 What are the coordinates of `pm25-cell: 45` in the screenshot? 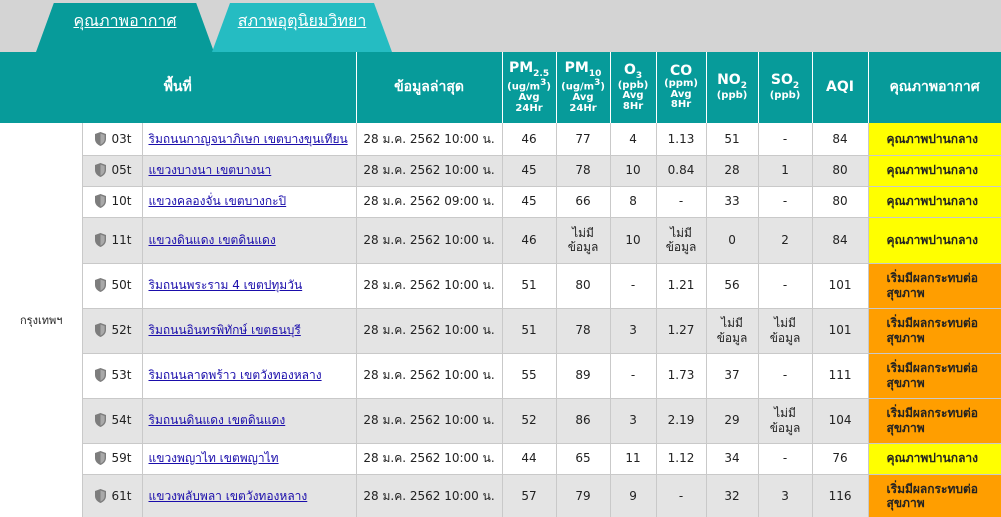 It's located at (529, 171).